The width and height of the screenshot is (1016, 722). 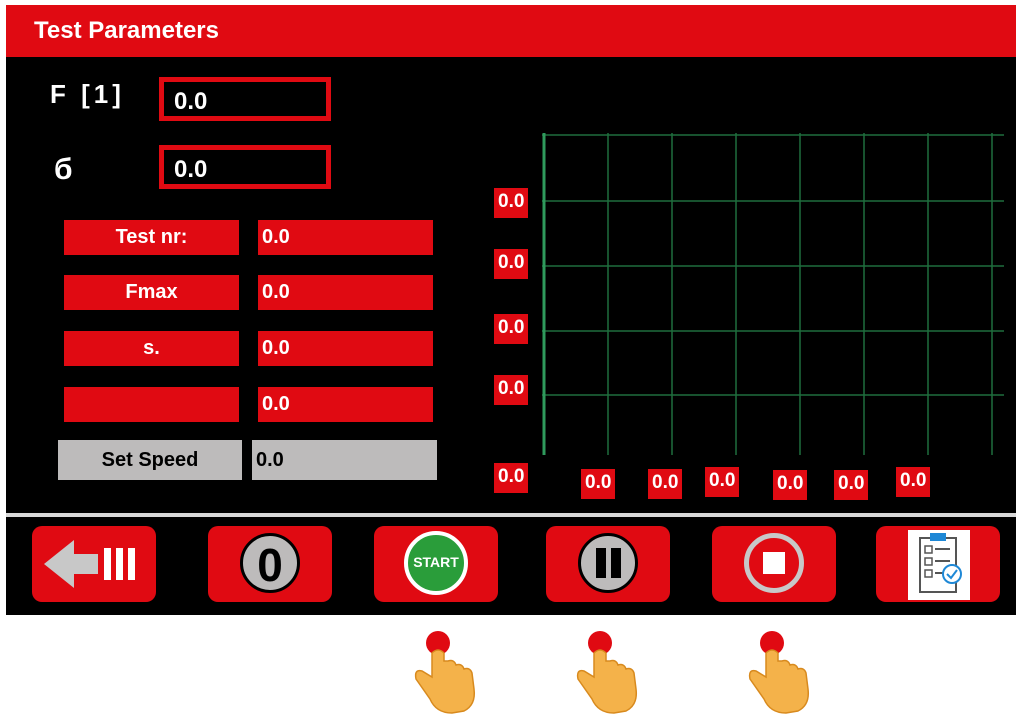 What do you see at coordinates (126, 30) in the screenshot?
I see `page-title: Test Parameters` at bounding box center [126, 30].